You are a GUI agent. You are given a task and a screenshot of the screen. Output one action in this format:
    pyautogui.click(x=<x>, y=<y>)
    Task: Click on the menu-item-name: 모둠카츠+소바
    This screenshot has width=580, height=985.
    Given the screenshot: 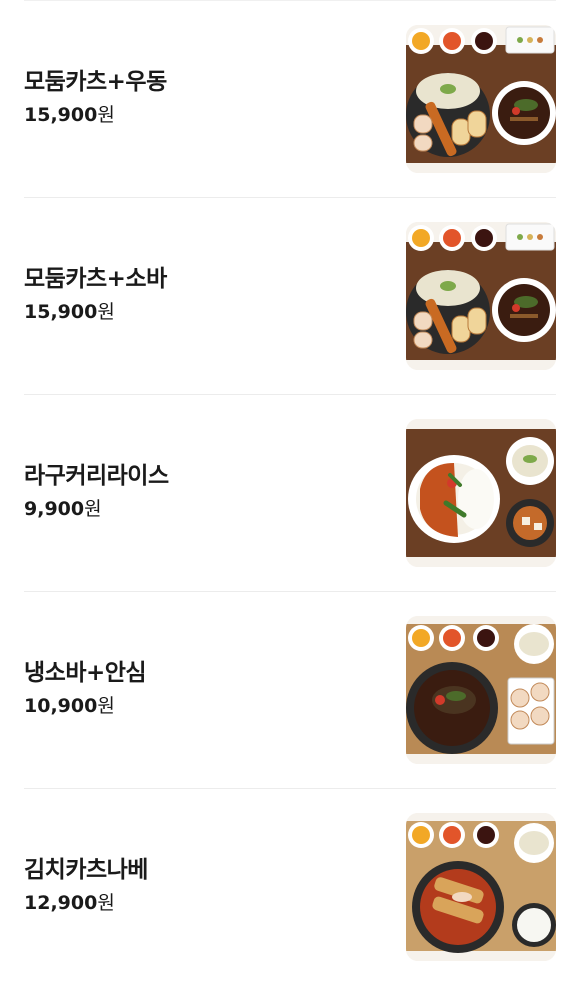 What is the action you would take?
    pyautogui.click(x=95, y=279)
    